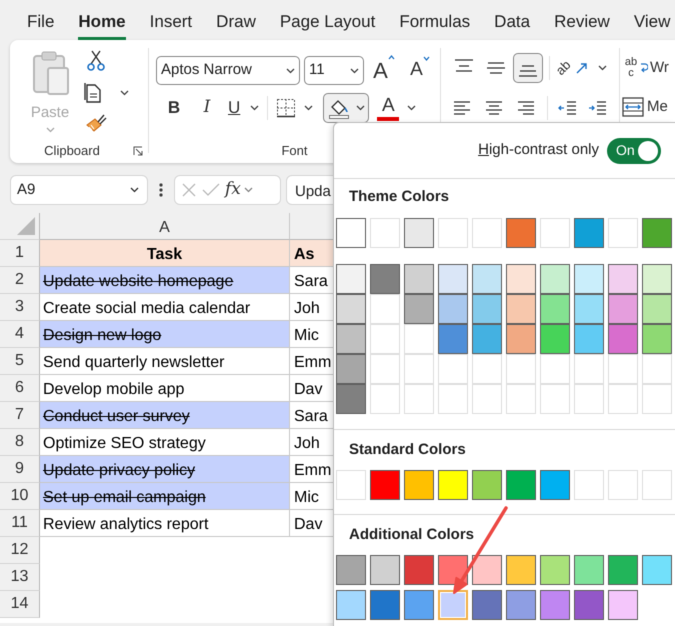  Describe the element at coordinates (20, 577) in the screenshot. I see `row-header: 13` at that location.